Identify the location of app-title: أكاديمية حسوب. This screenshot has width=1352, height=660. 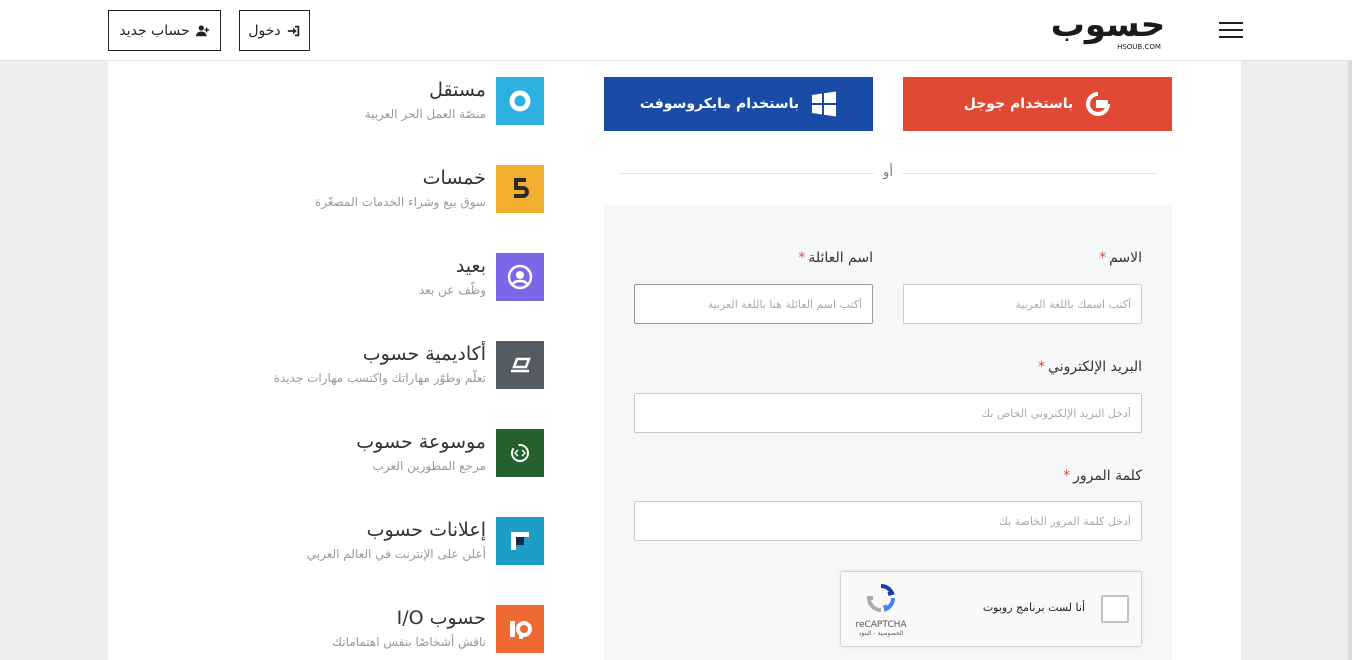
(424, 354).